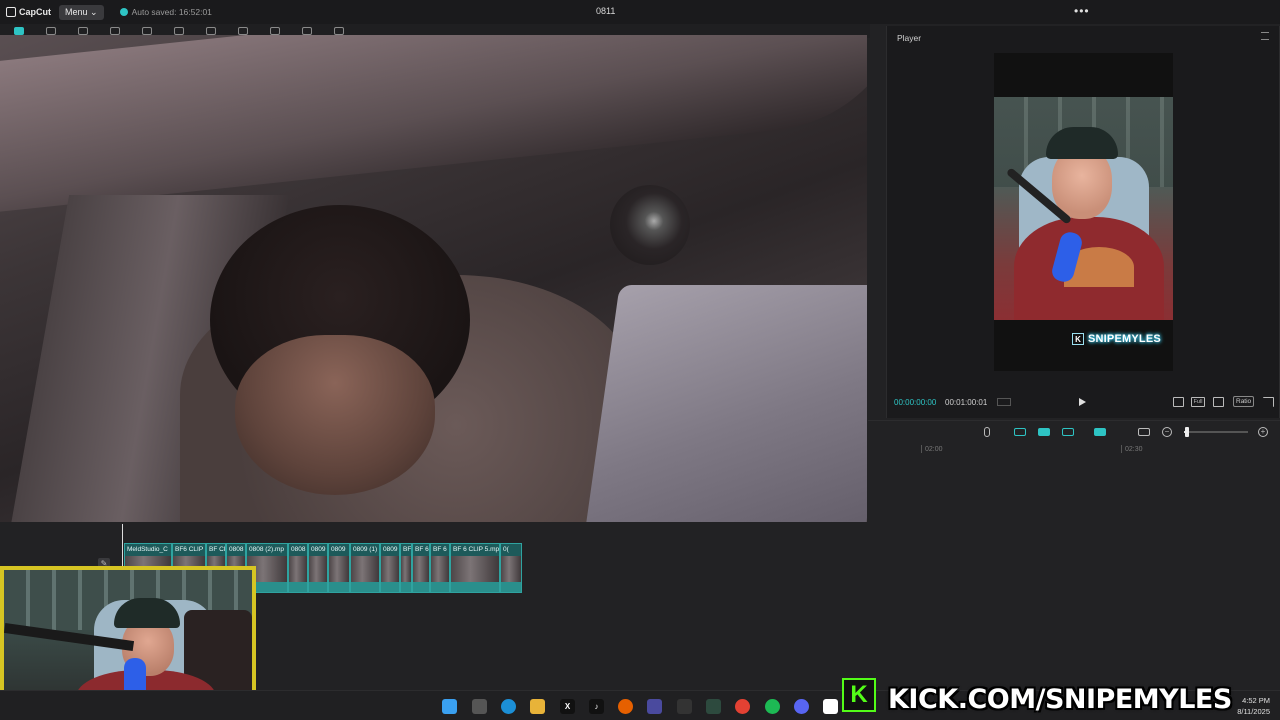 The width and height of the screenshot is (1280, 720). I want to click on fullscreen-icon, so click(1268, 402).